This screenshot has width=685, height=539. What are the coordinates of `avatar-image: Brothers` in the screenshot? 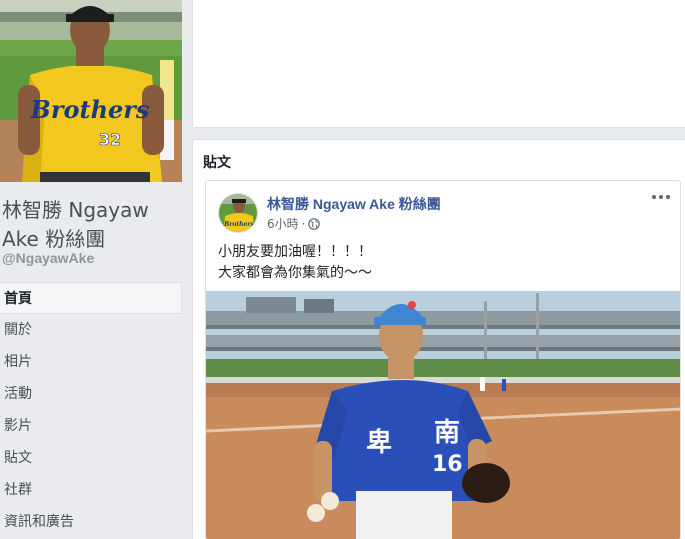 It's located at (238, 213).